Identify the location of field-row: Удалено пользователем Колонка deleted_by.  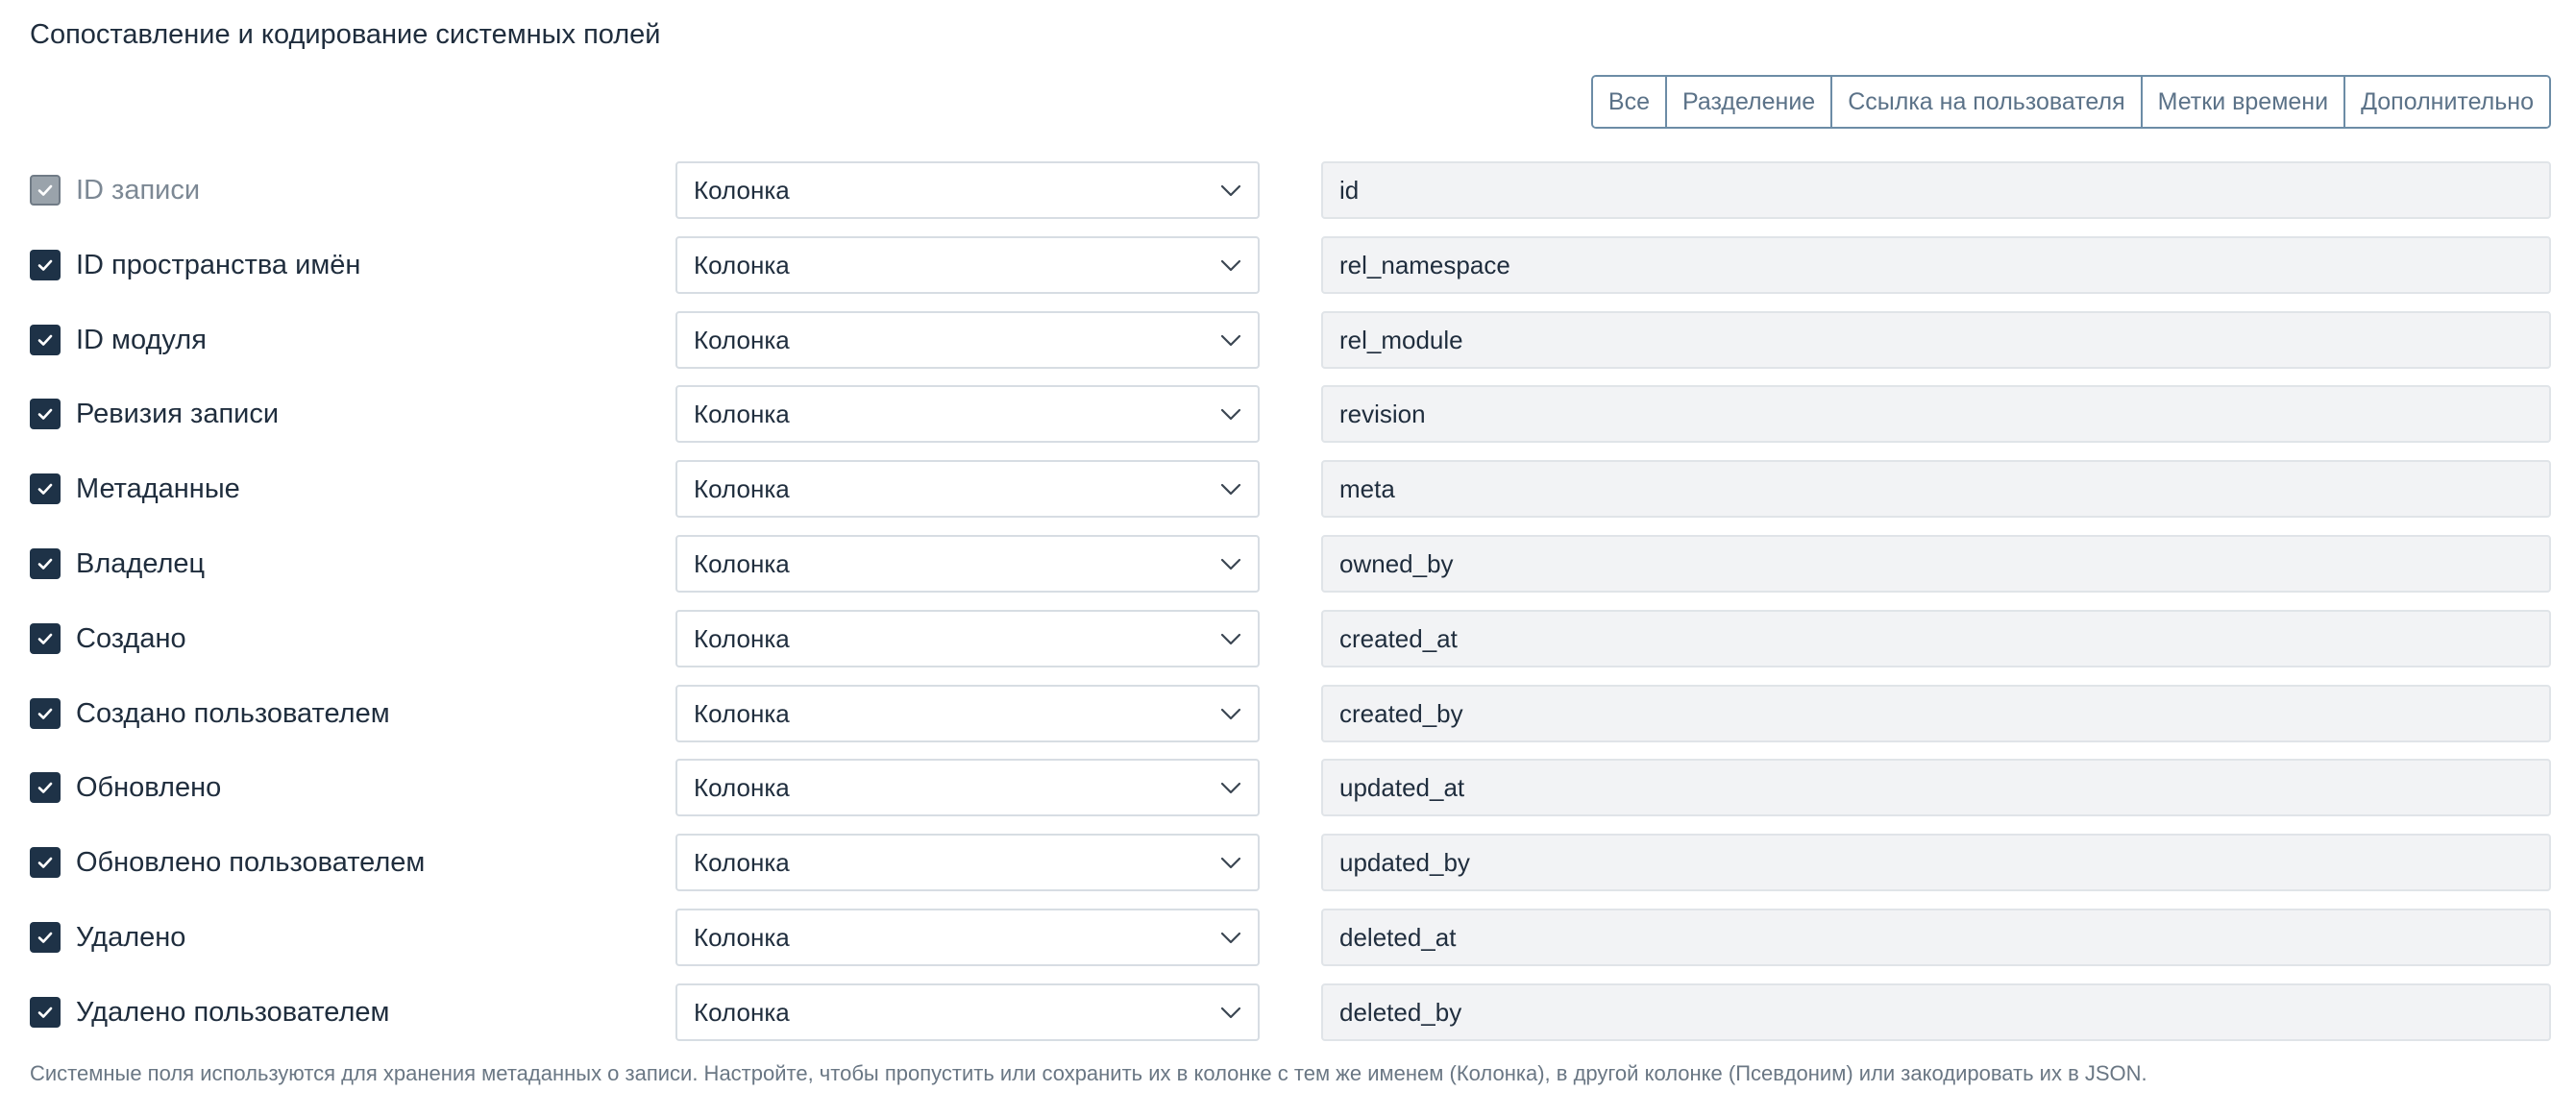
(1288, 1012).